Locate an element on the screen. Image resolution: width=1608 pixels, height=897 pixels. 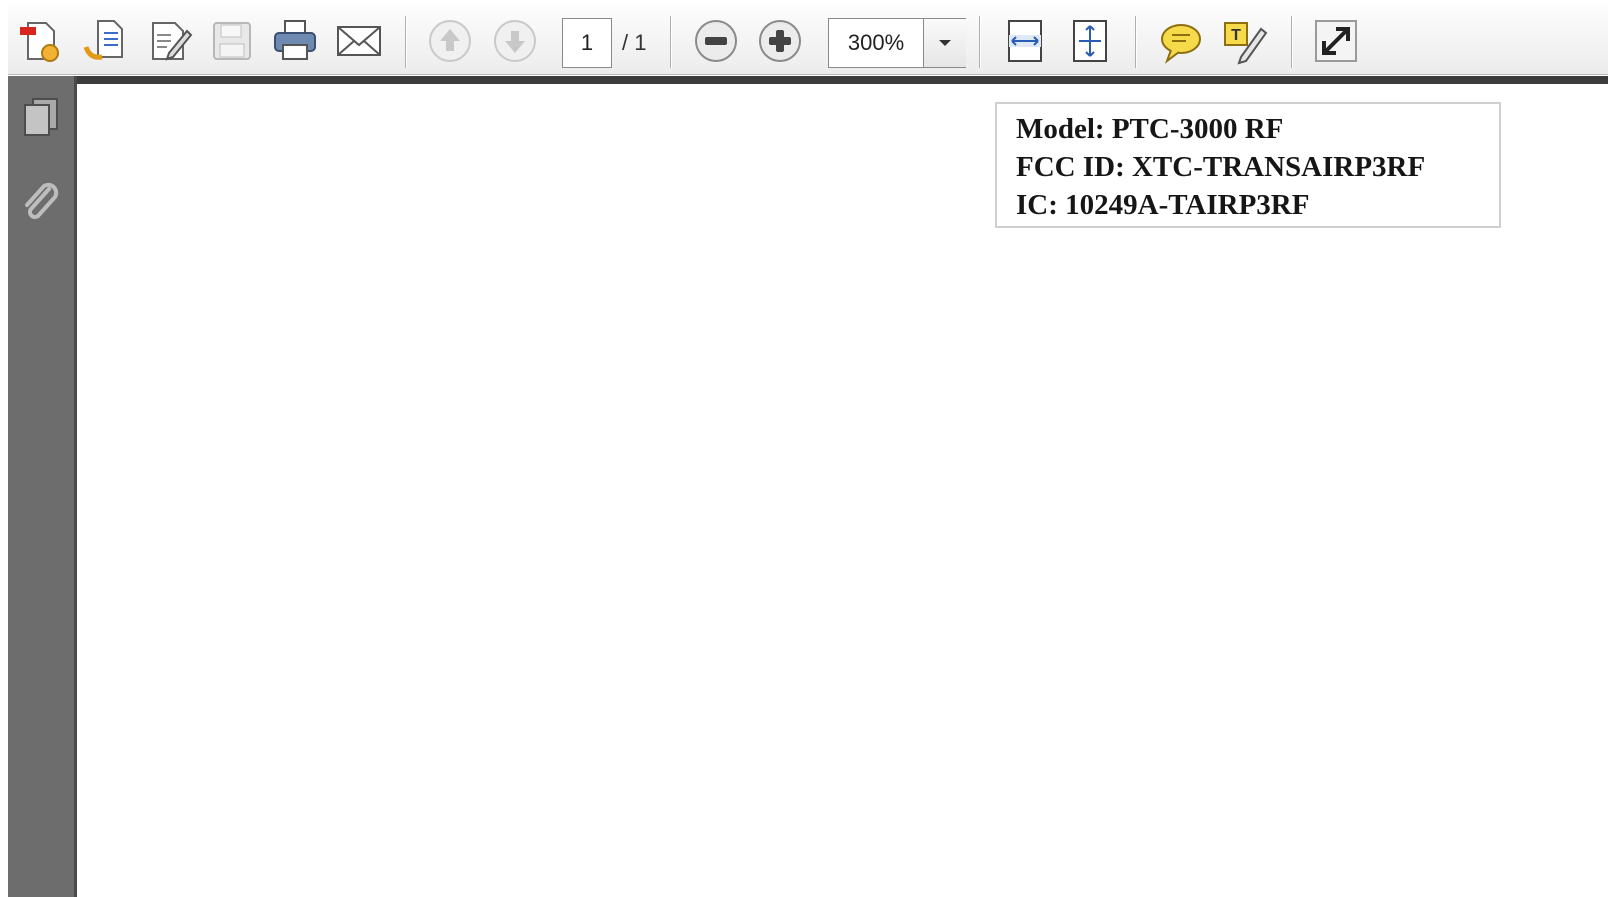
ic-line: IC: 10249A-TAIRP3RF is located at coordinates (1163, 205).